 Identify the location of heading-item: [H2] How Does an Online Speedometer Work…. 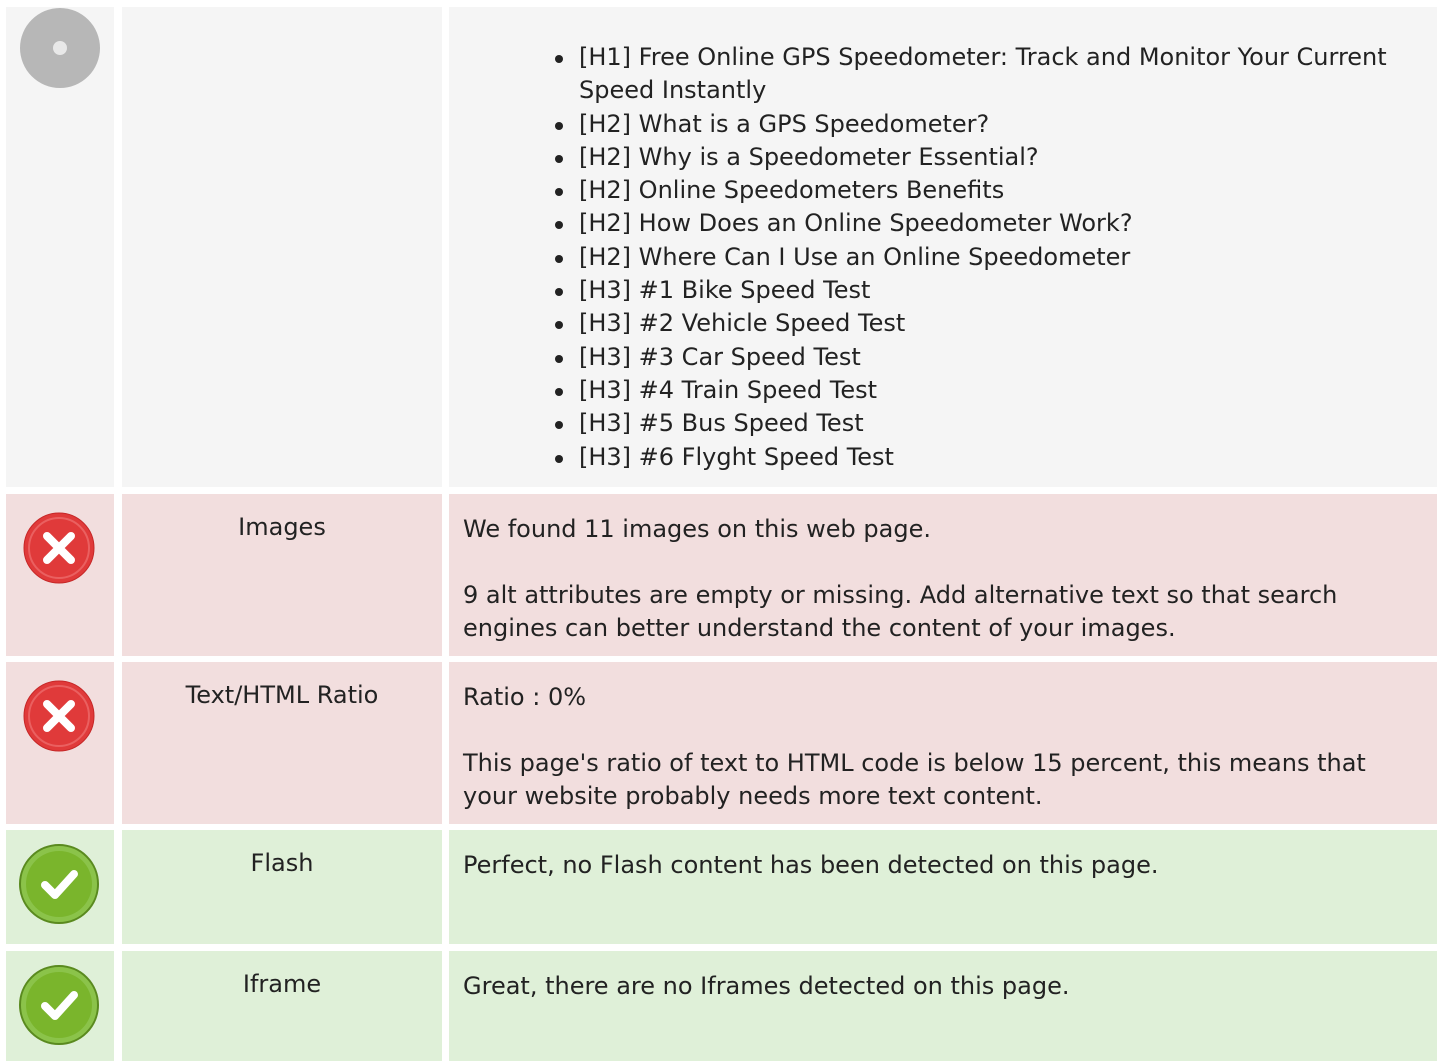
(989, 223).